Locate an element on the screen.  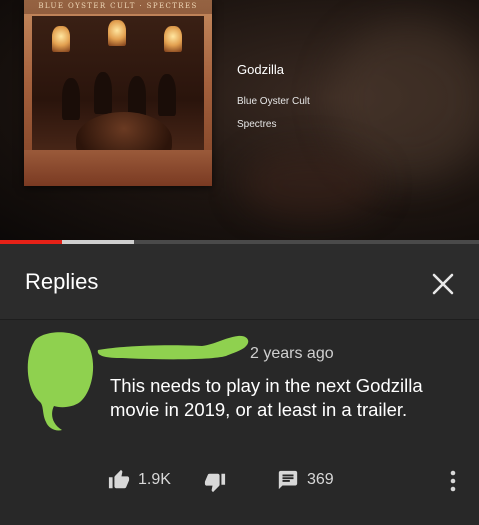
username-redacted is located at coordinates (173, 347).